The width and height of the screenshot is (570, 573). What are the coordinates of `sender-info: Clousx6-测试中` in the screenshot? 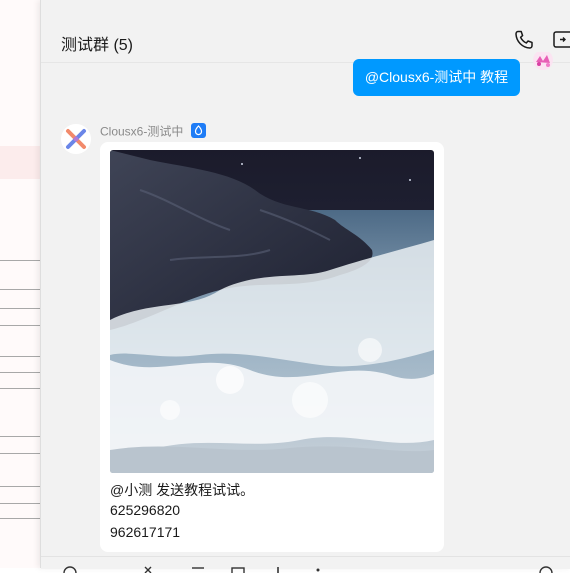 It's located at (153, 131).